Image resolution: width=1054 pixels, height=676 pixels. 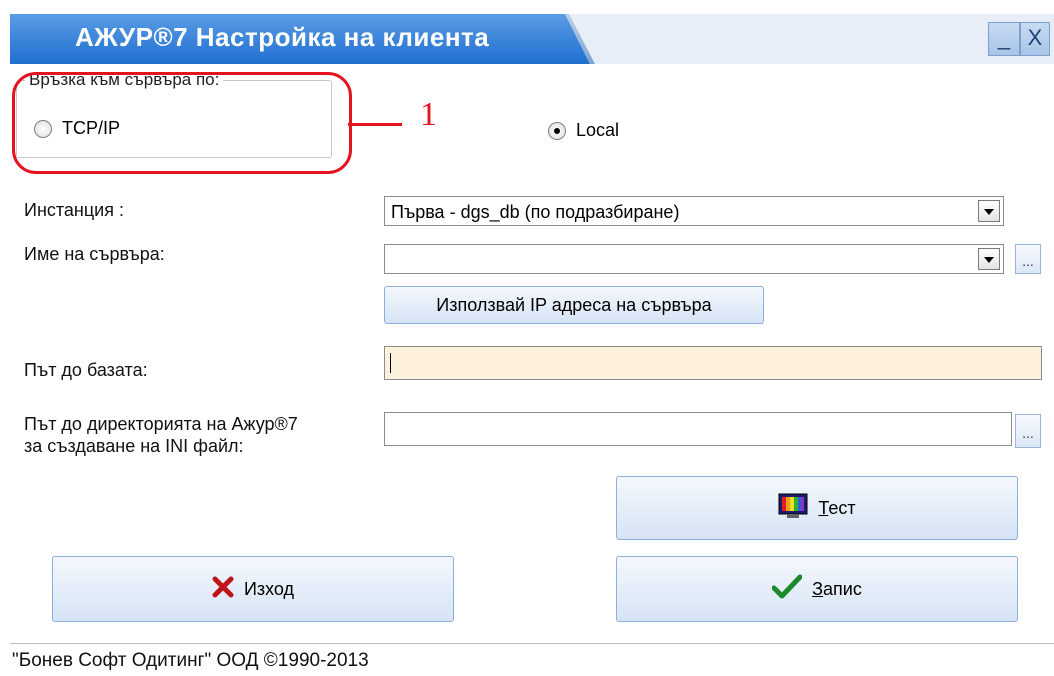 What do you see at coordinates (817, 508) in the screenshot?
I see `test-button: Тест` at bounding box center [817, 508].